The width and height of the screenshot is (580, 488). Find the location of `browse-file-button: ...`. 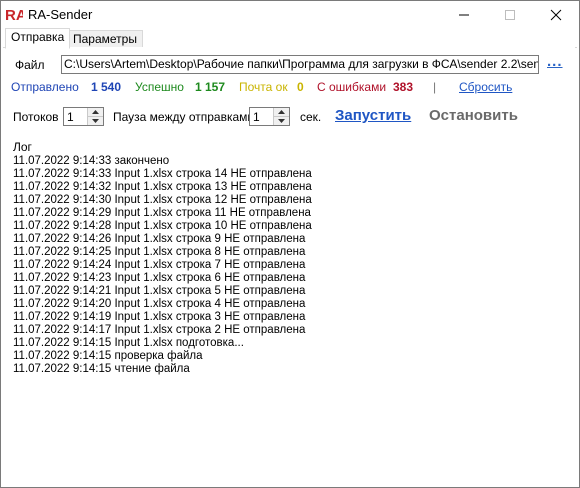

browse-file-button: ... is located at coordinates (555, 61).